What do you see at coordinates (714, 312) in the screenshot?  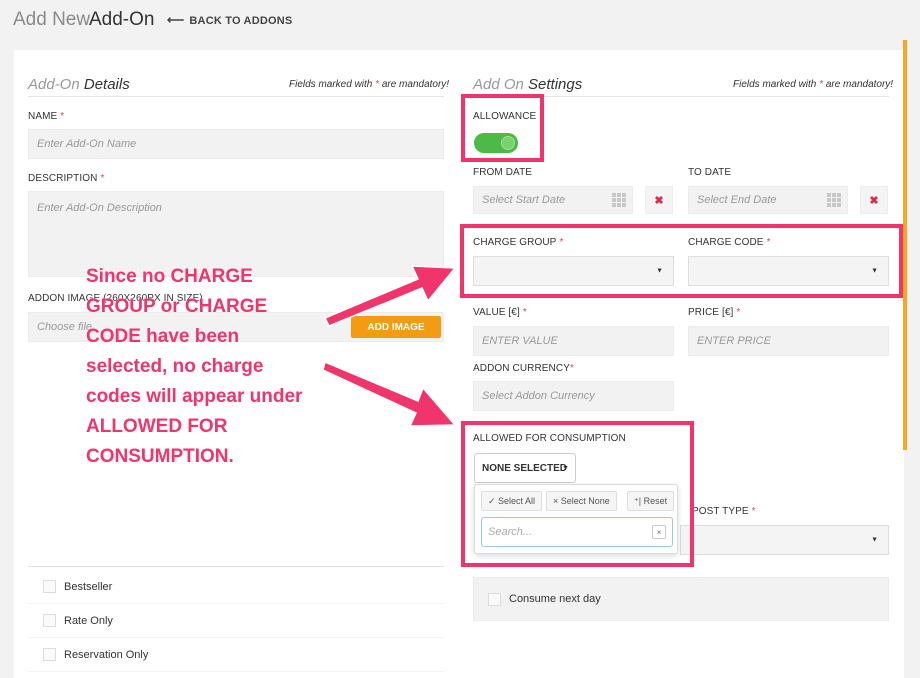 I see `price-label: PRICE [€] *` at bounding box center [714, 312].